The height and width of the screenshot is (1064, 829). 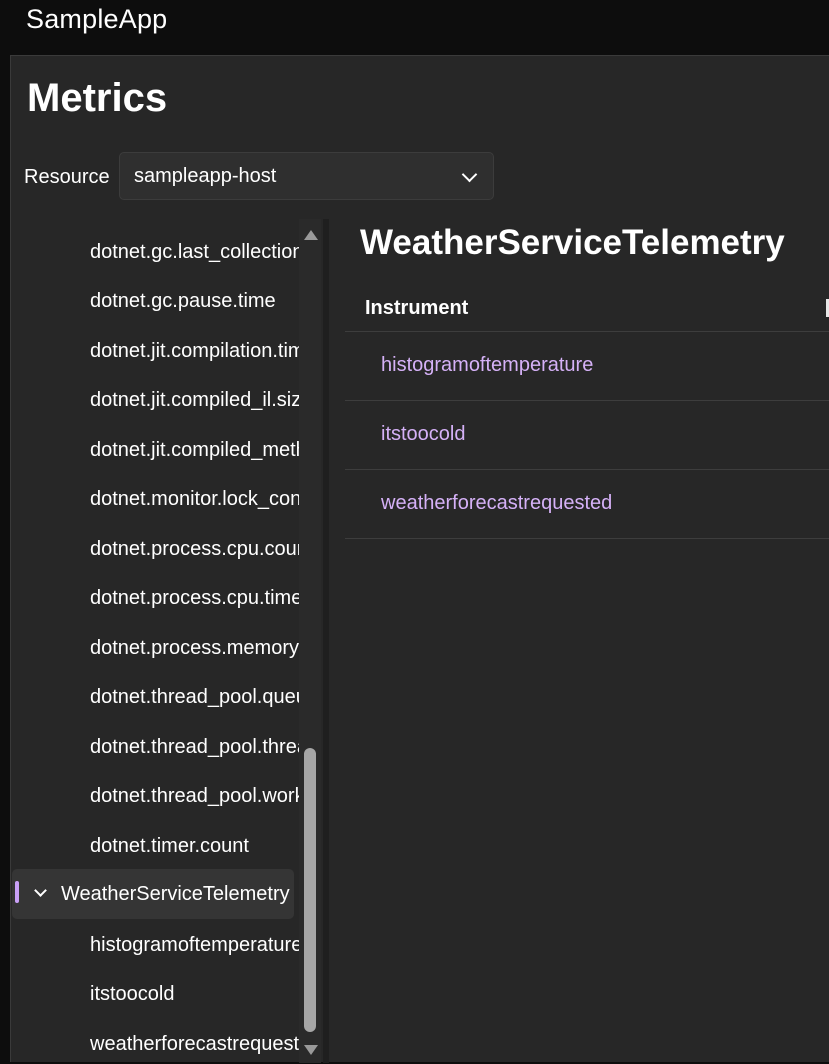 I want to click on tree-item: weatherforecastrequested, so click(x=195, y=1044).